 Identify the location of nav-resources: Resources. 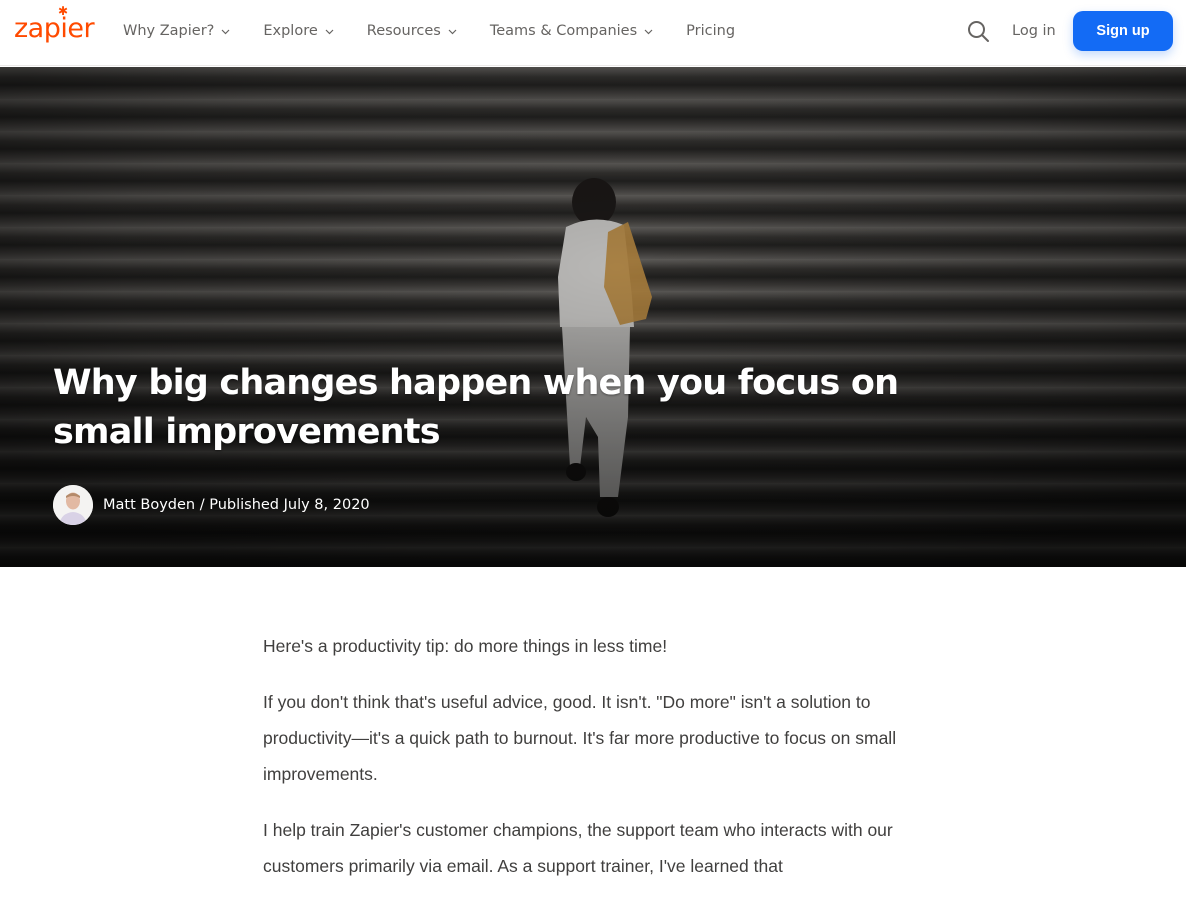
(412, 31).